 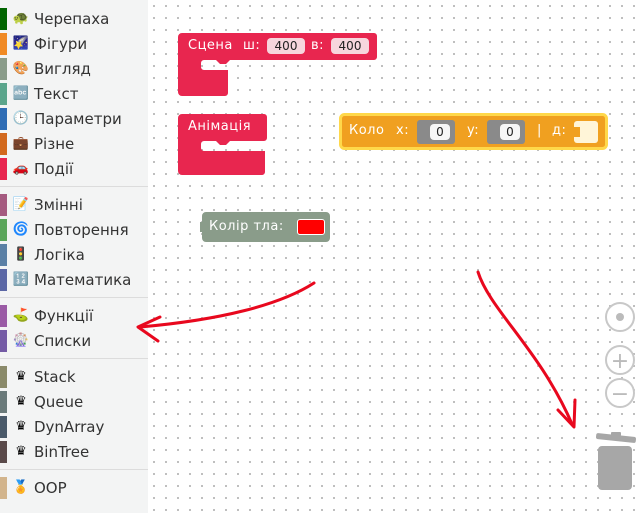 I want to click on toolbox-item-label: OOP, so click(x=50, y=488).